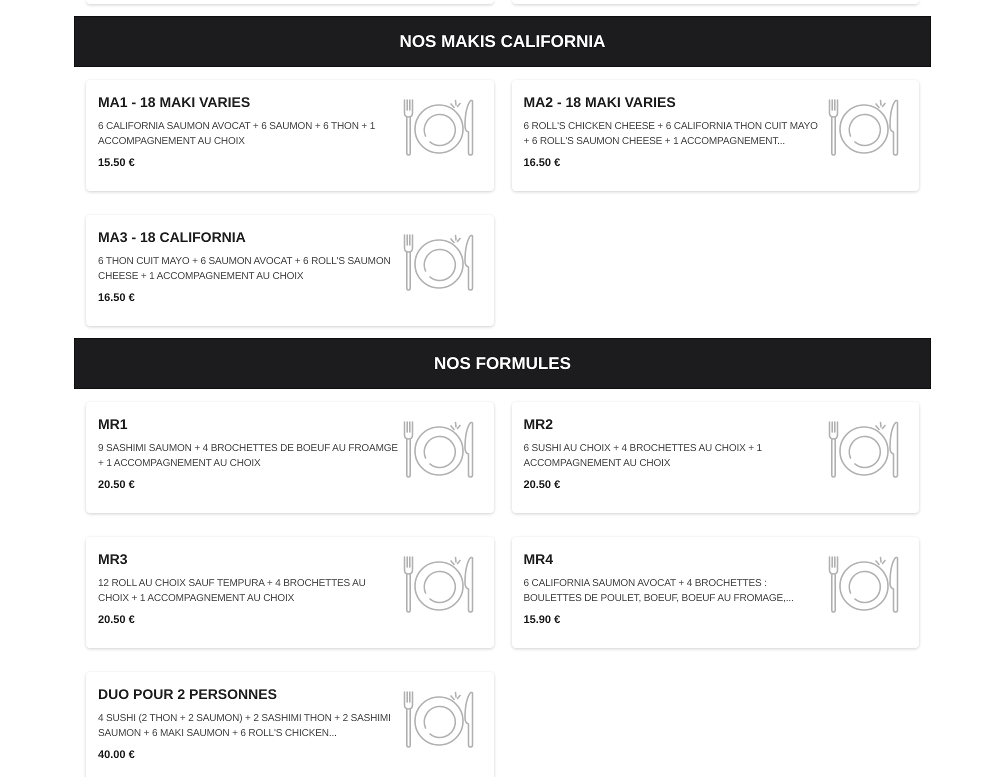 The width and height of the screenshot is (989, 777). What do you see at coordinates (187, 694) in the screenshot?
I see `item-name: DUO POUR 2 PERSONNES` at bounding box center [187, 694].